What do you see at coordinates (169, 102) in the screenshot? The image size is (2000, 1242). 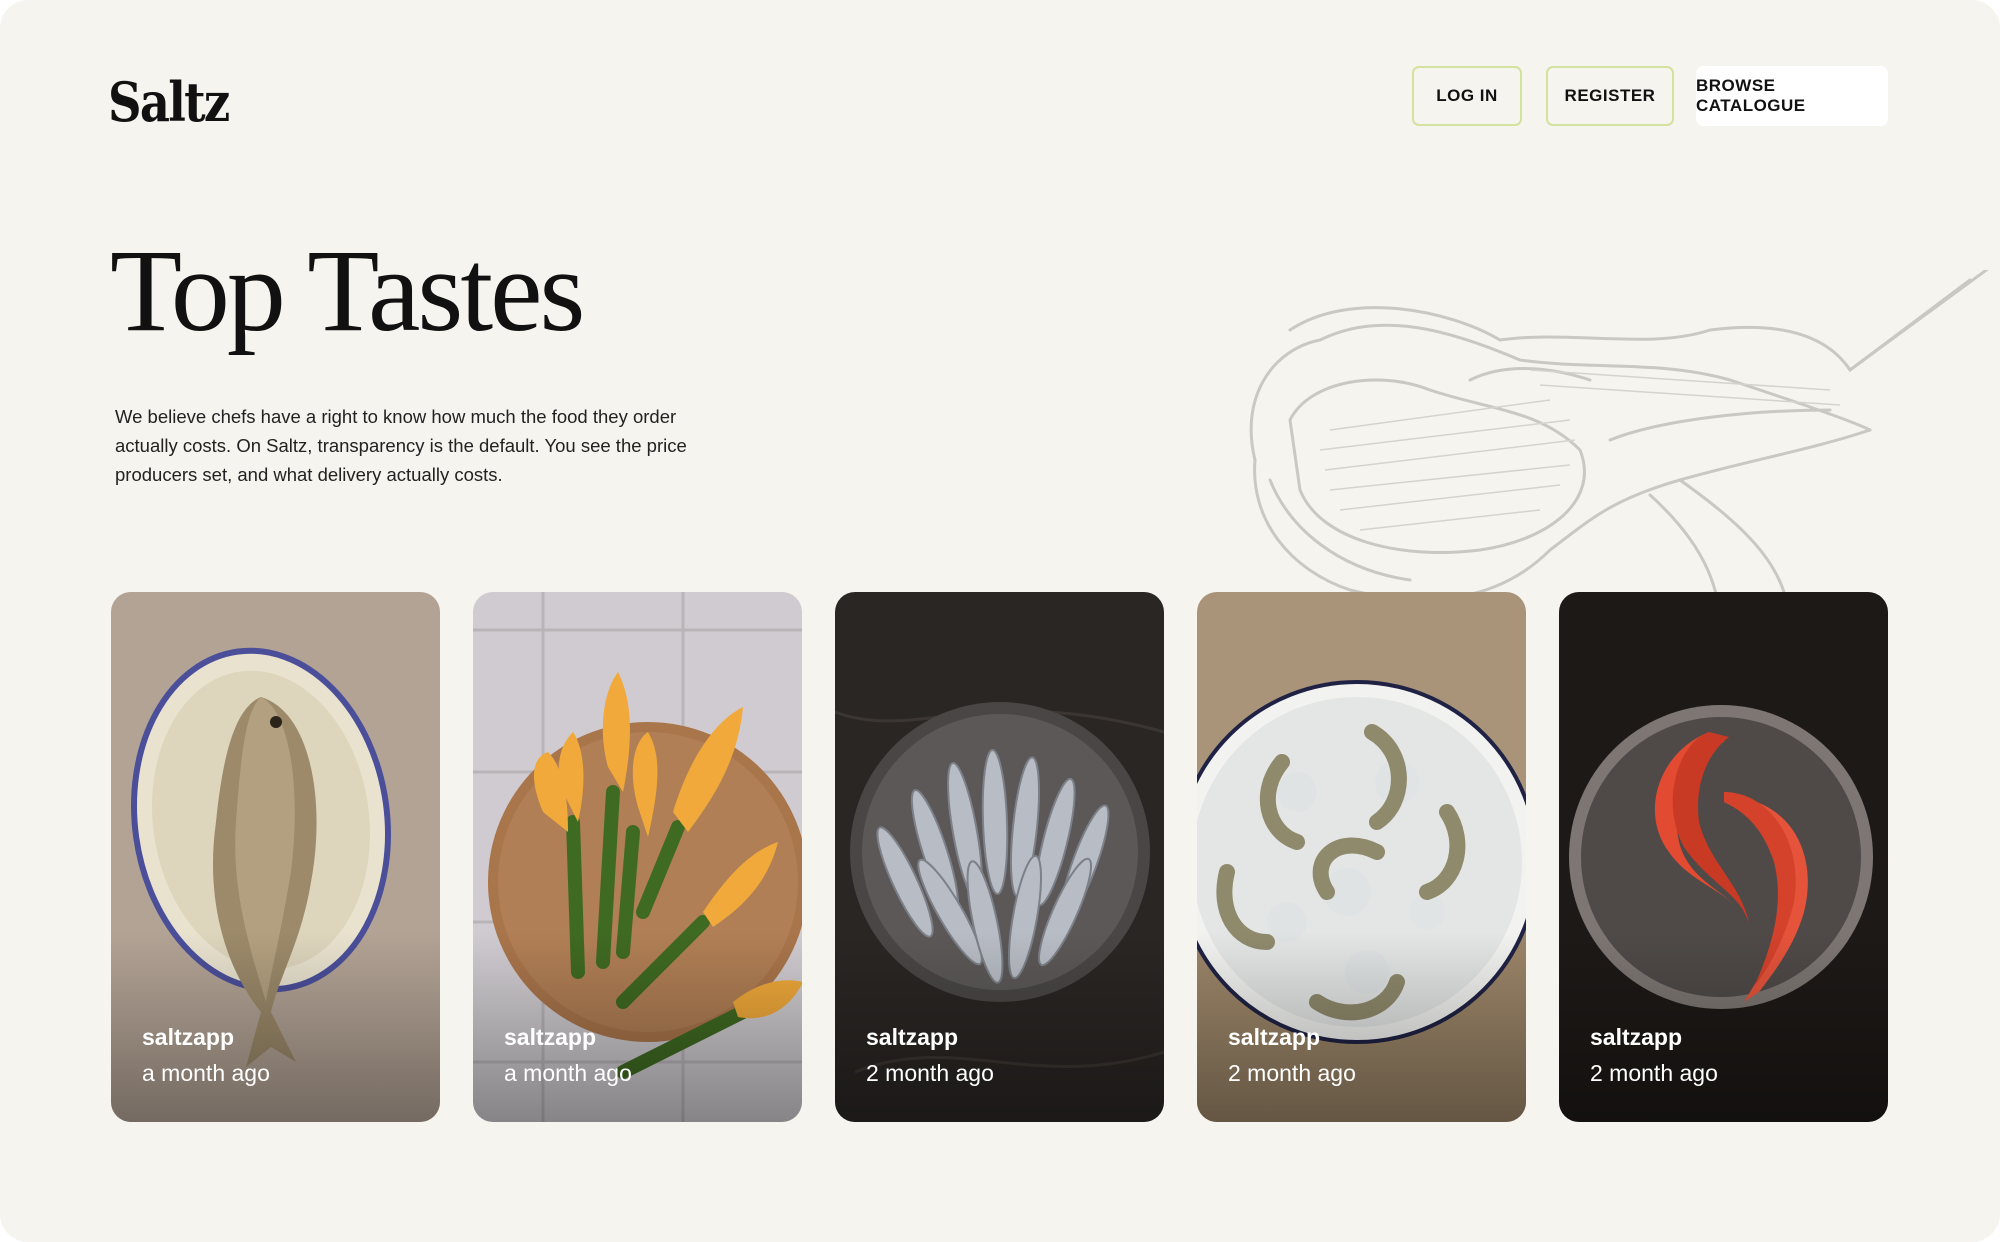 I see `brand-logo: Saltz` at bounding box center [169, 102].